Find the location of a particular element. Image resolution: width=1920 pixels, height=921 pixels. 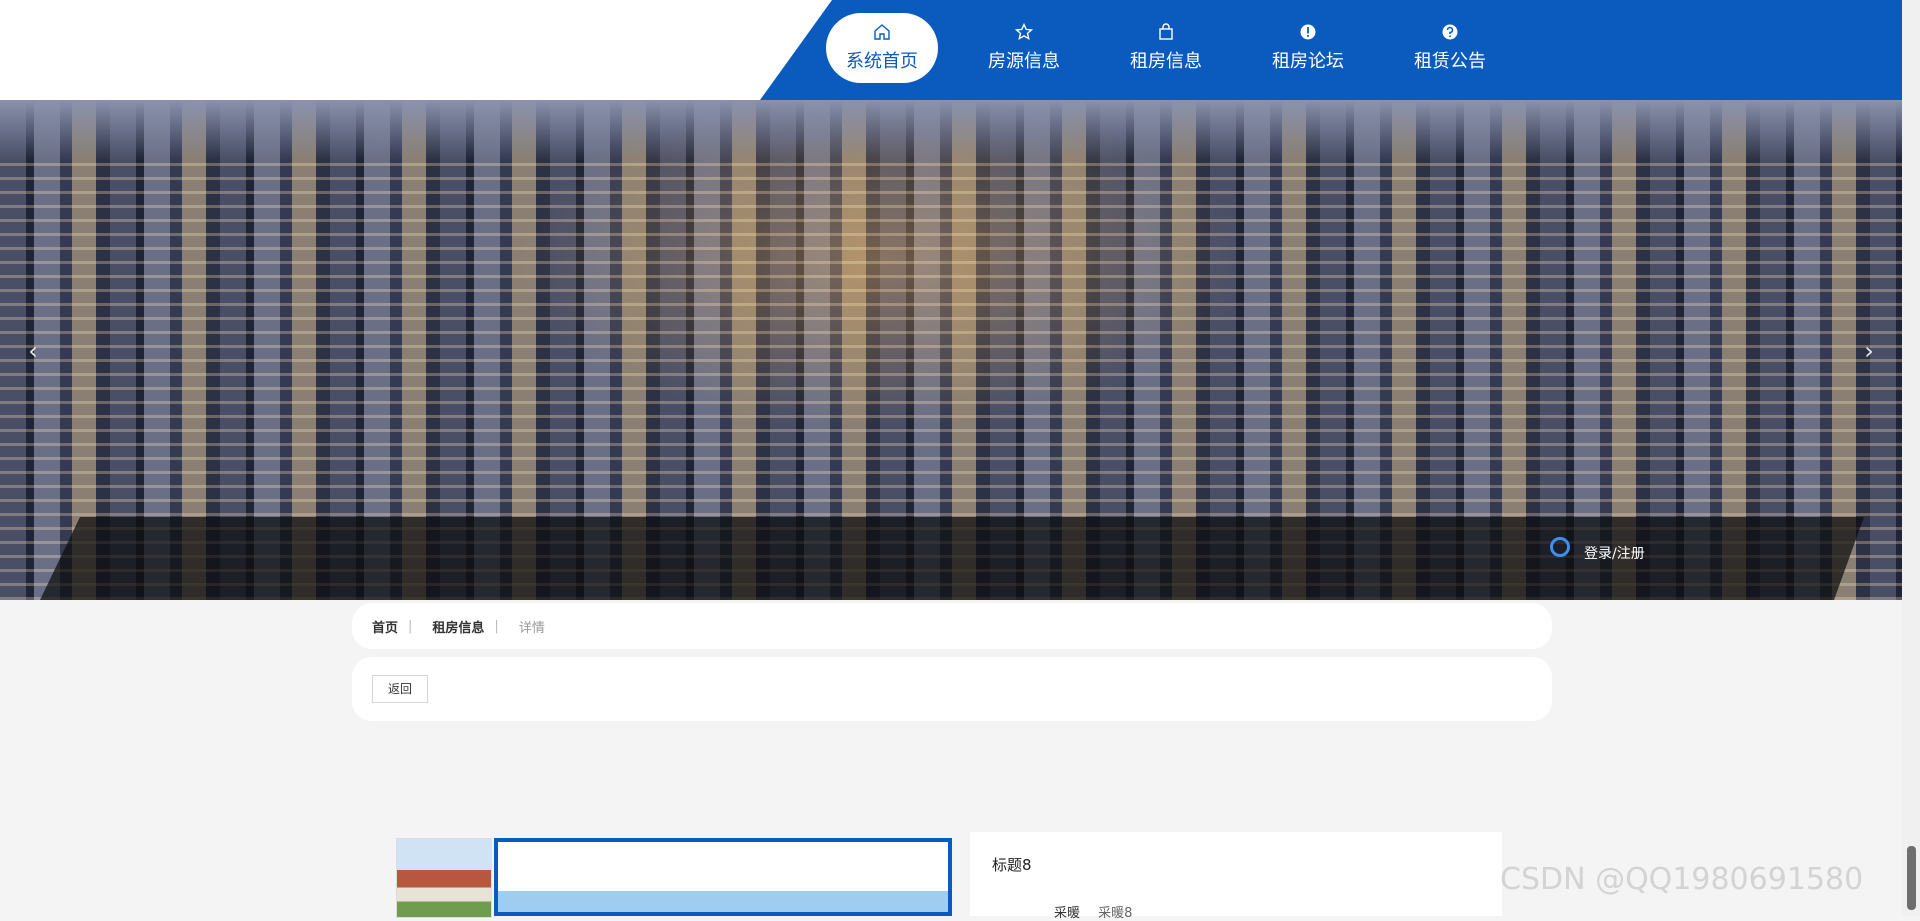

nav-item-label: 租房论坛 is located at coordinates (1308, 61).